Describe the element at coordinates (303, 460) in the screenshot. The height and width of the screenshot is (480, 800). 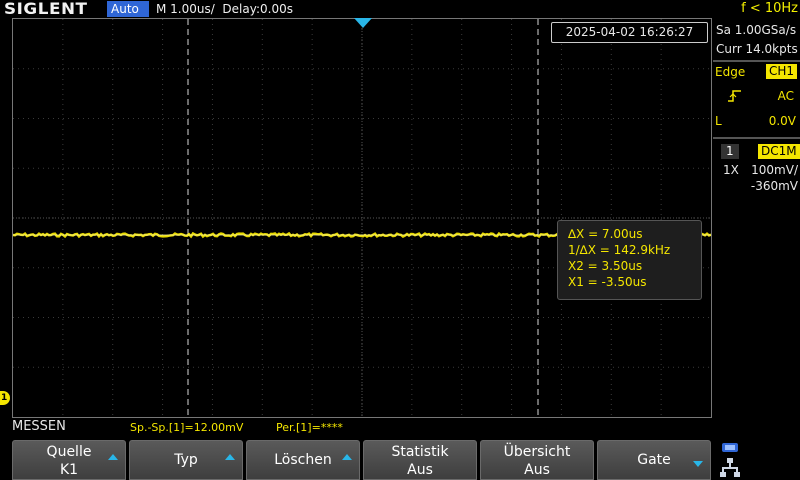
I see `softkey-clear: Löschen` at that location.